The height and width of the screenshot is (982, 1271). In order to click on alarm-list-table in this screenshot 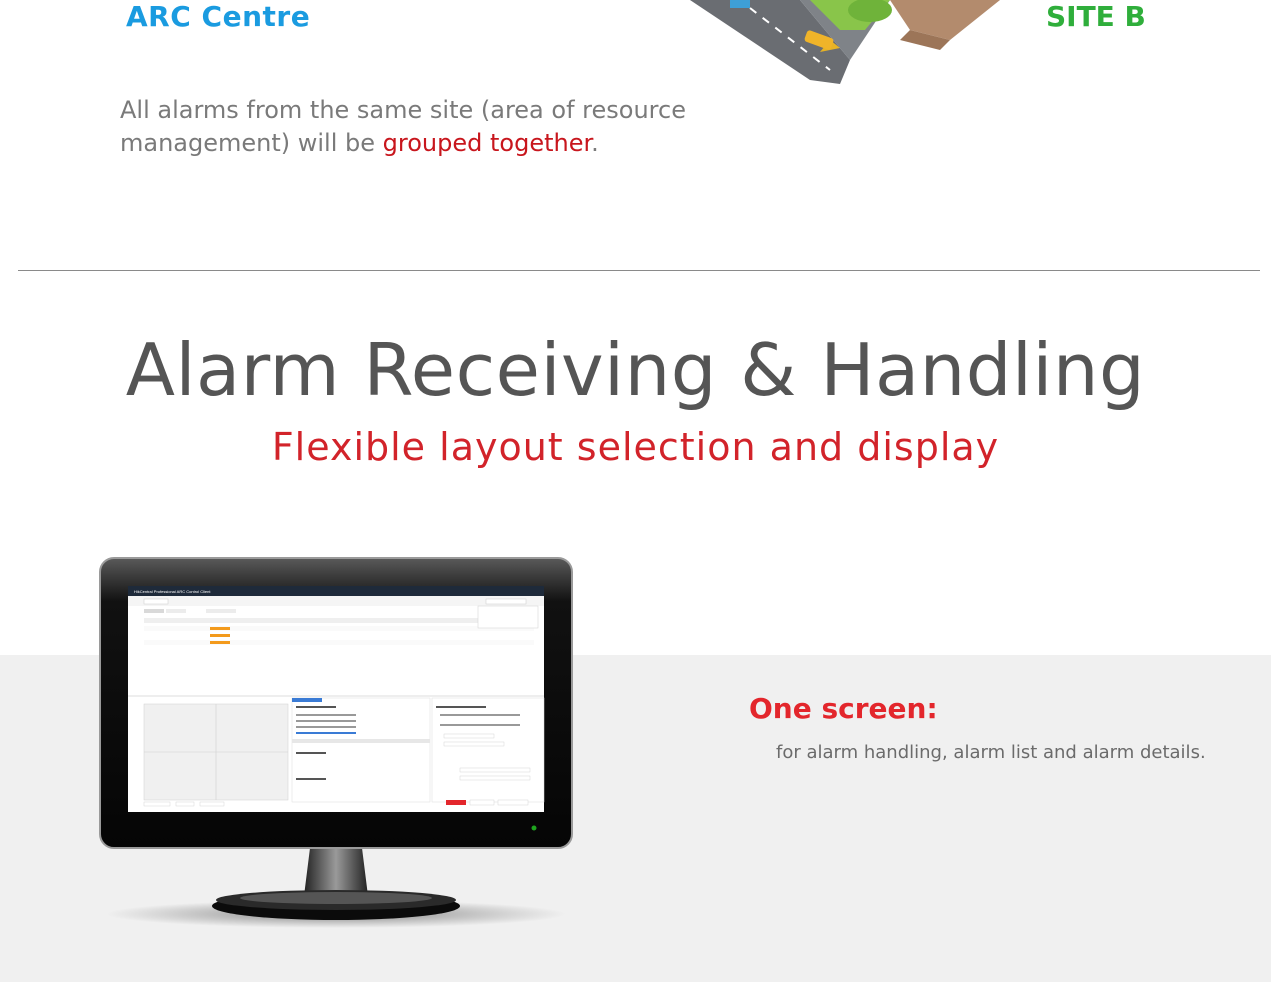, I will do `click(339, 635)`.